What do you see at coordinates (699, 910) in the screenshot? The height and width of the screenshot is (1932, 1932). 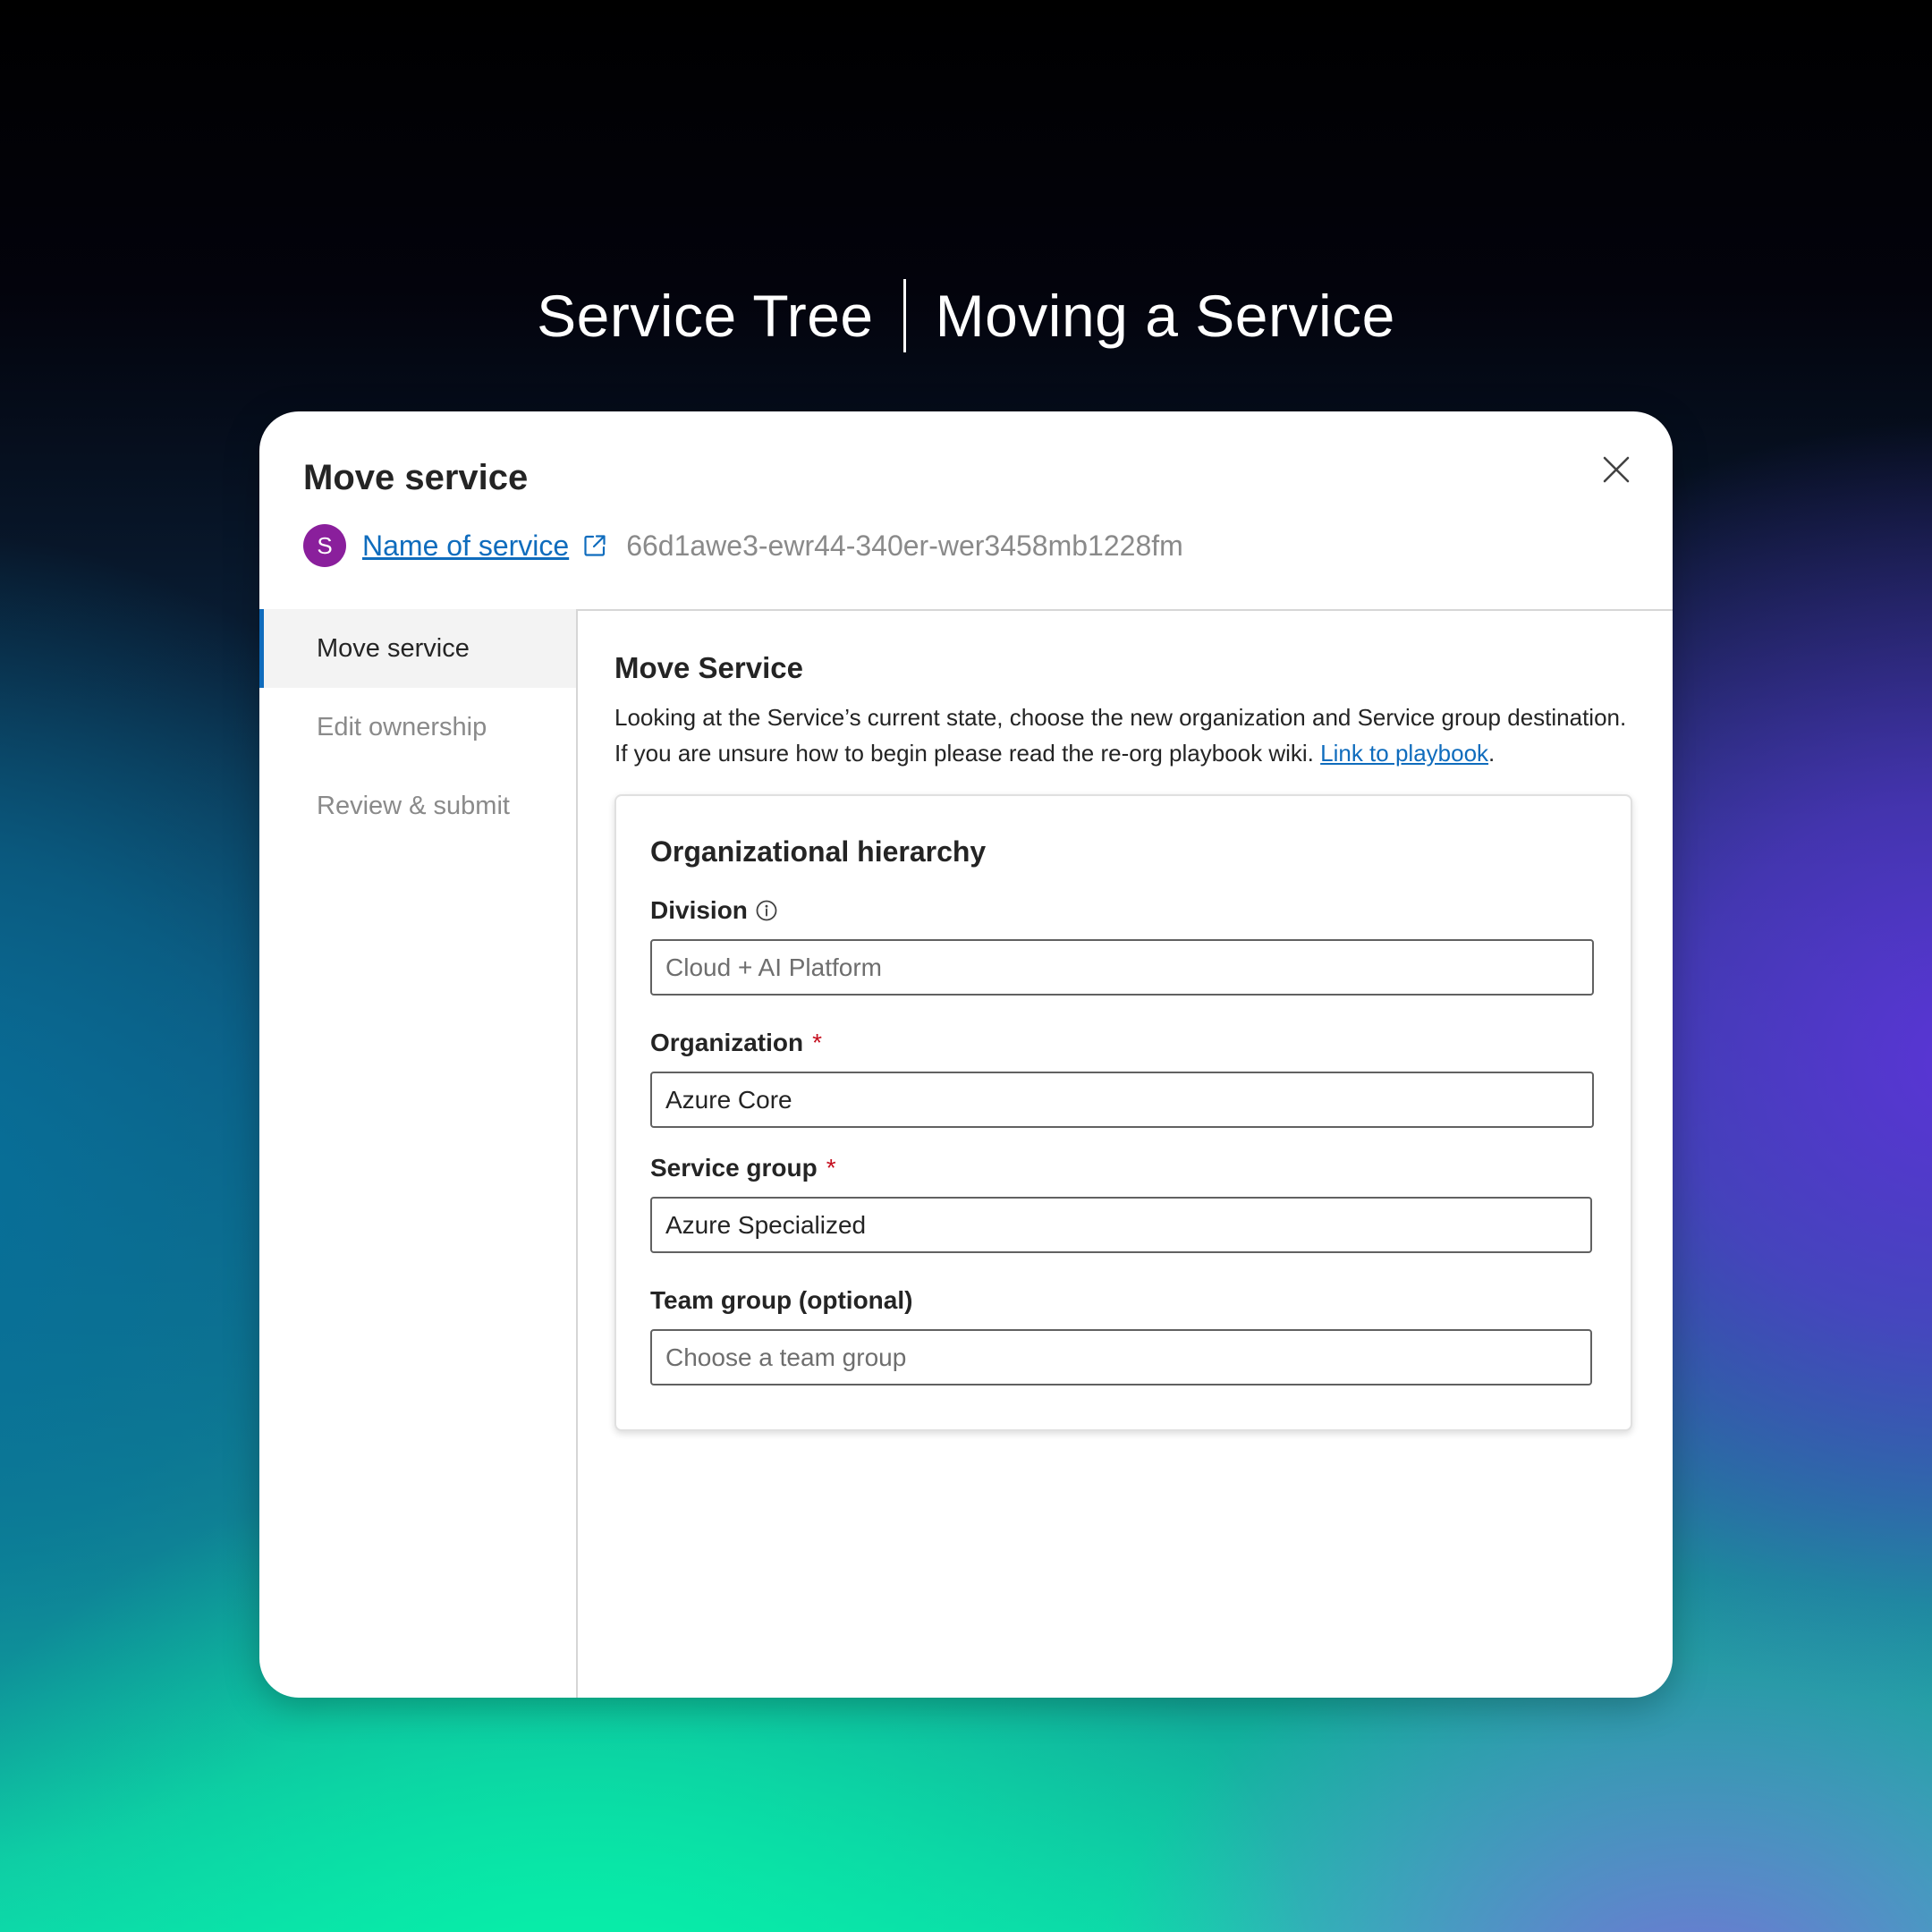 I see `division-label-text: Division` at bounding box center [699, 910].